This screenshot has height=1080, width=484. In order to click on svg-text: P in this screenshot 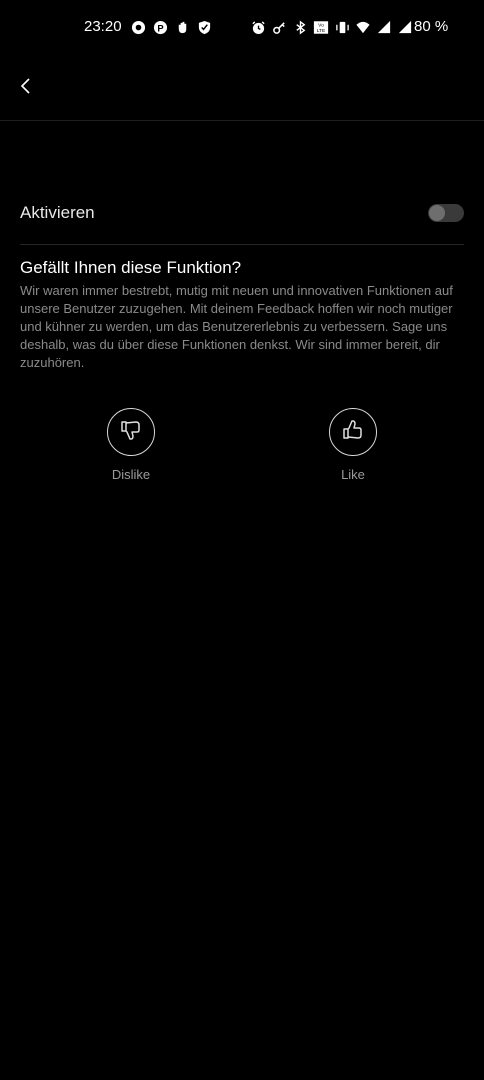, I will do `click(160, 28)`.